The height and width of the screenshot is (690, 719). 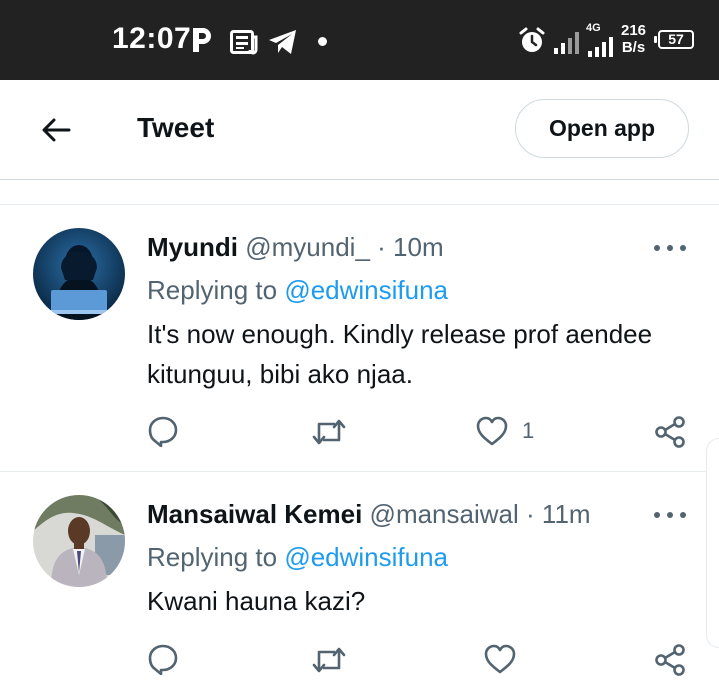 What do you see at coordinates (444, 514) in the screenshot?
I see `author-handle: @mansaiwal` at bounding box center [444, 514].